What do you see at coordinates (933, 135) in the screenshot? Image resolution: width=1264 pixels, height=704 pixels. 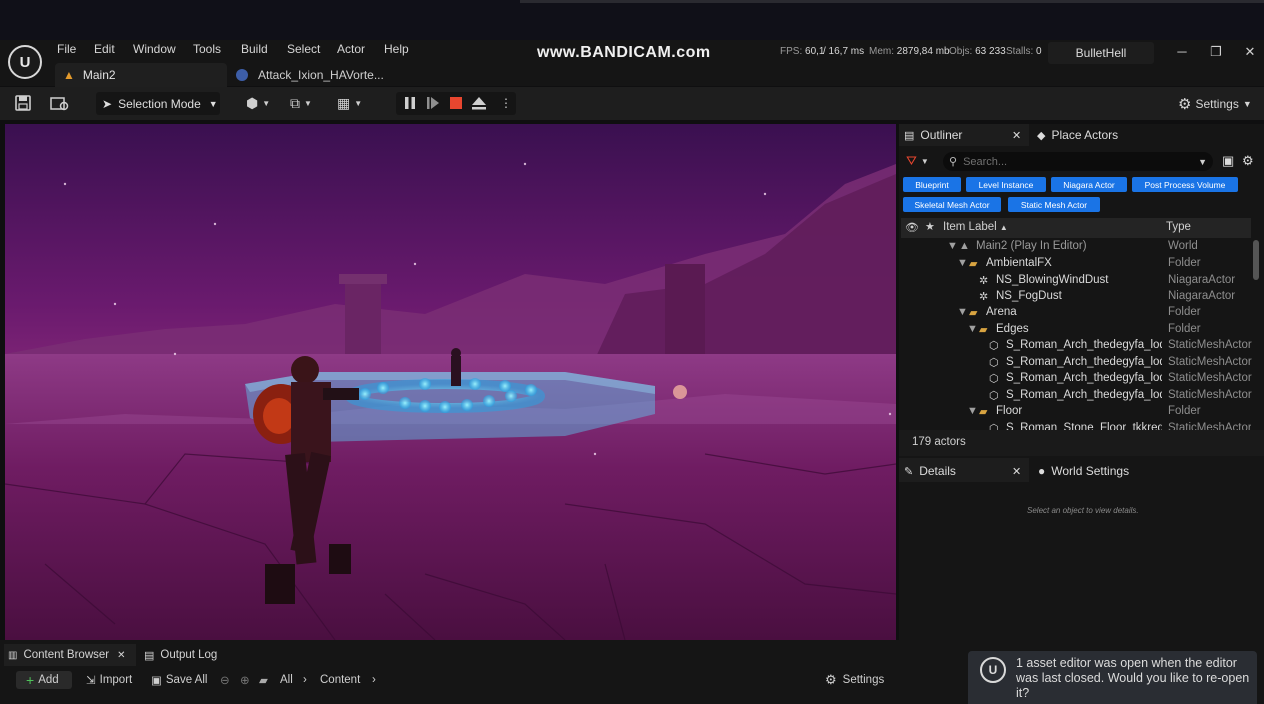 I see `tab-outliner: ▤ Outliner` at bounding box center [933, 135].